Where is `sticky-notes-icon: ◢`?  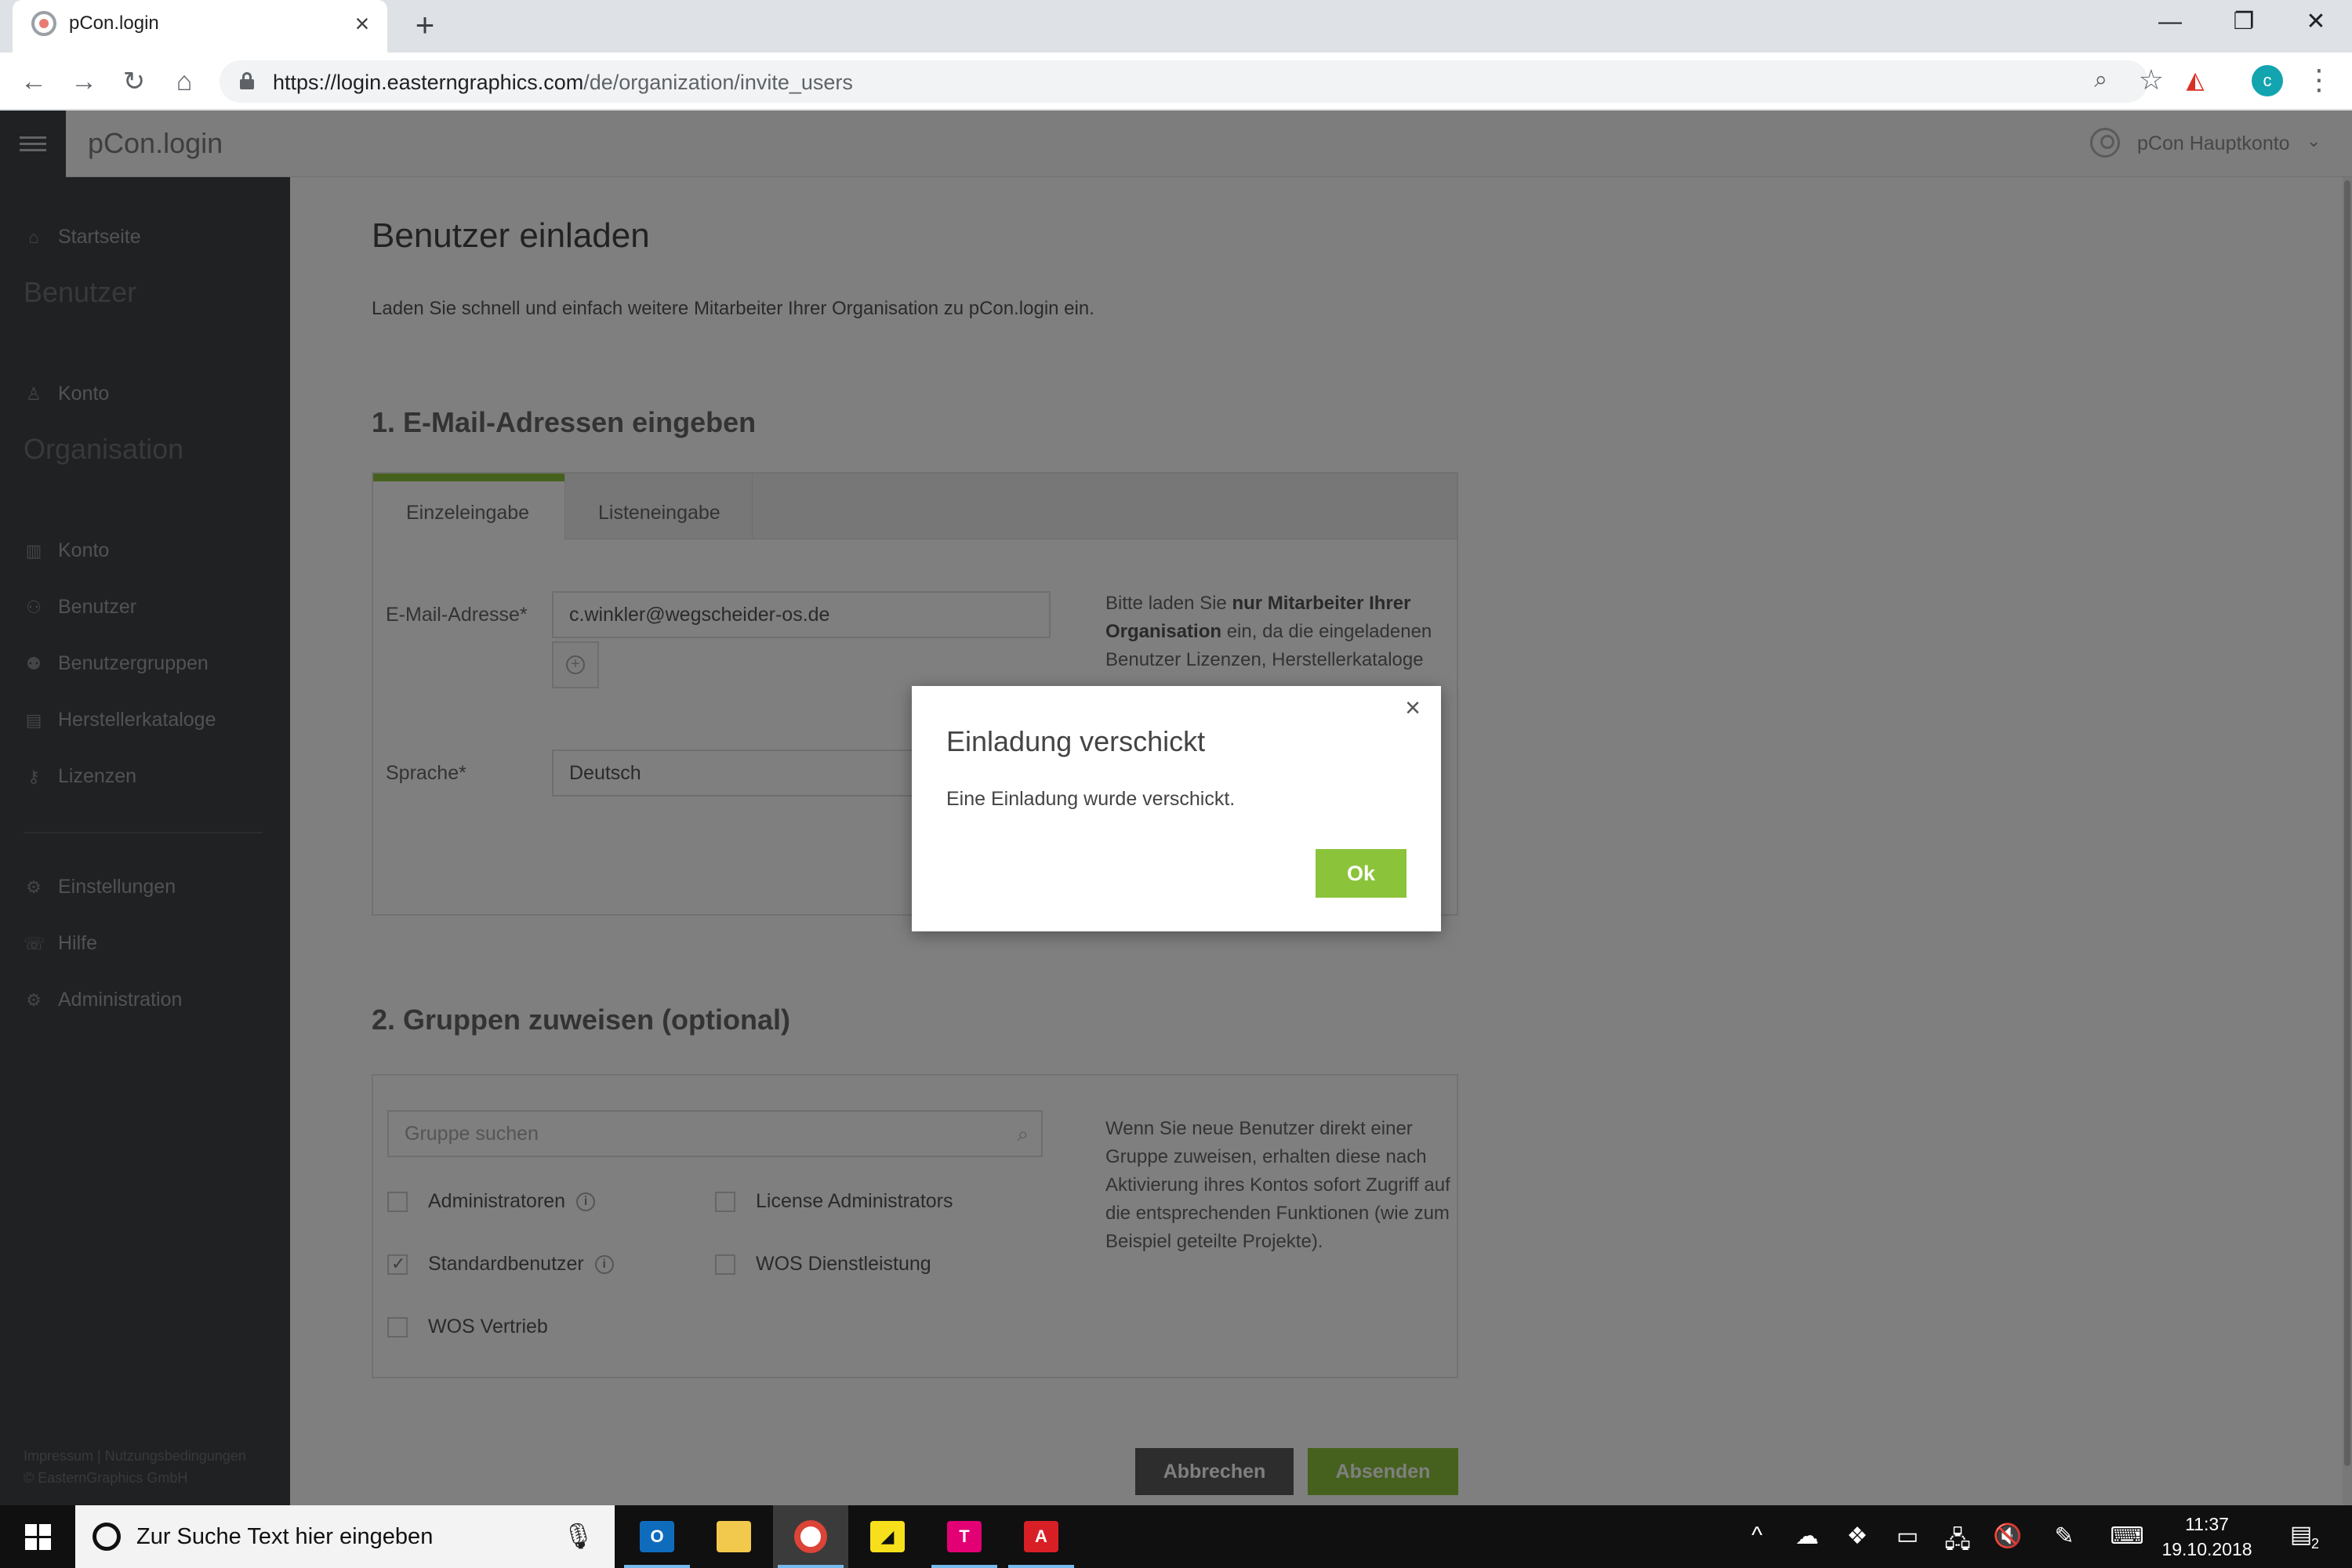
sticky-notes-icon: ◢ is located at coordinates (887, 1536).